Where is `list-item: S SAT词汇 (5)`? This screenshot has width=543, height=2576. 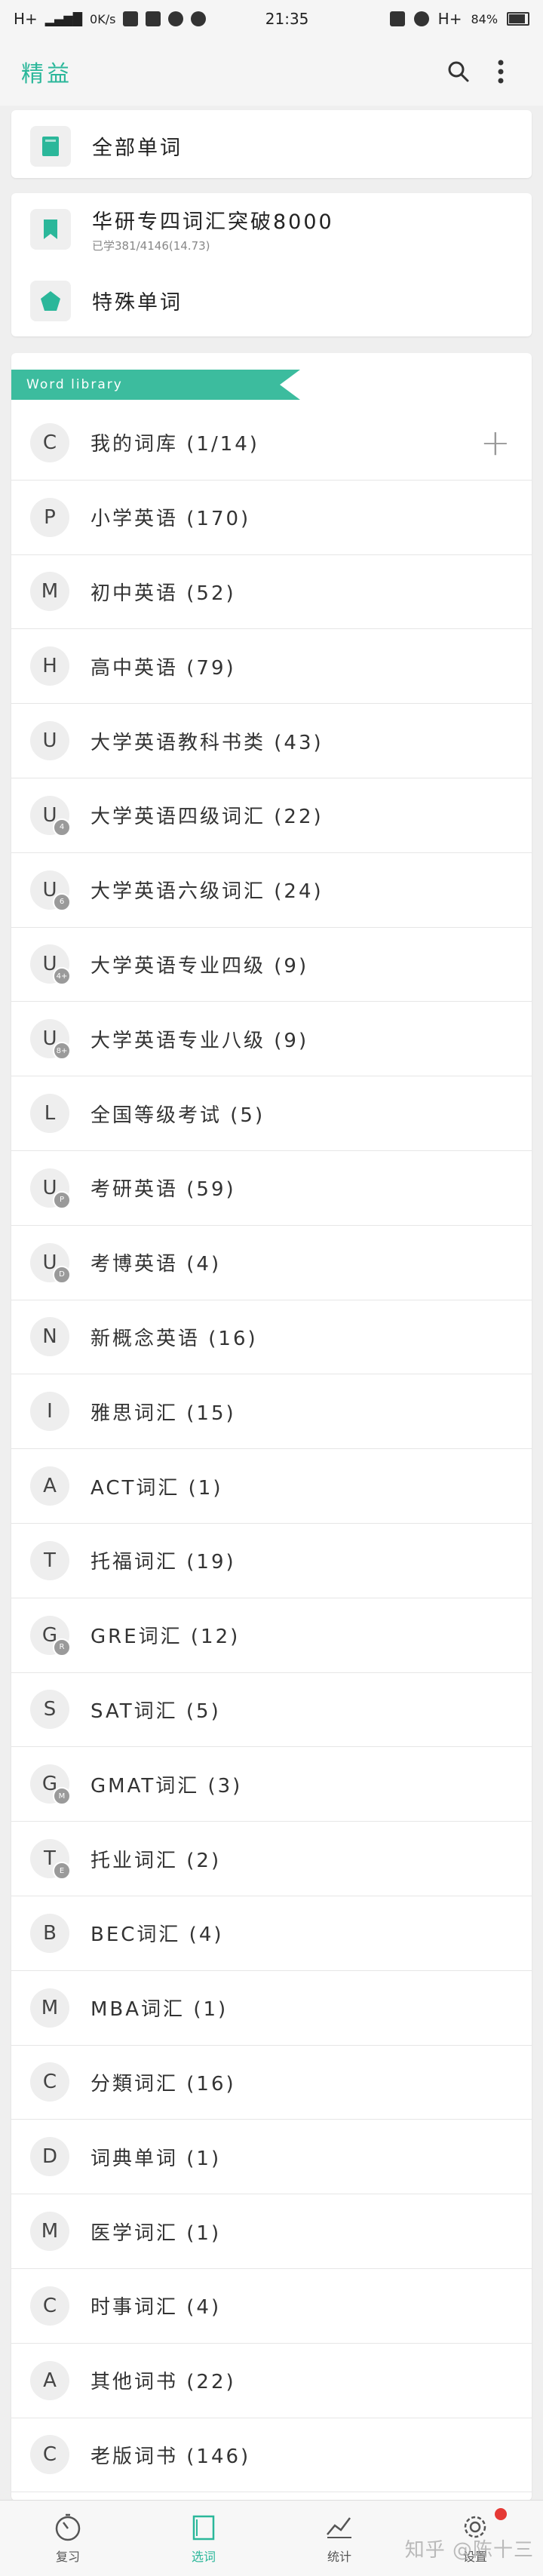 list-item: S SAT词汇 (5) is located at coordinates (271, 1710).